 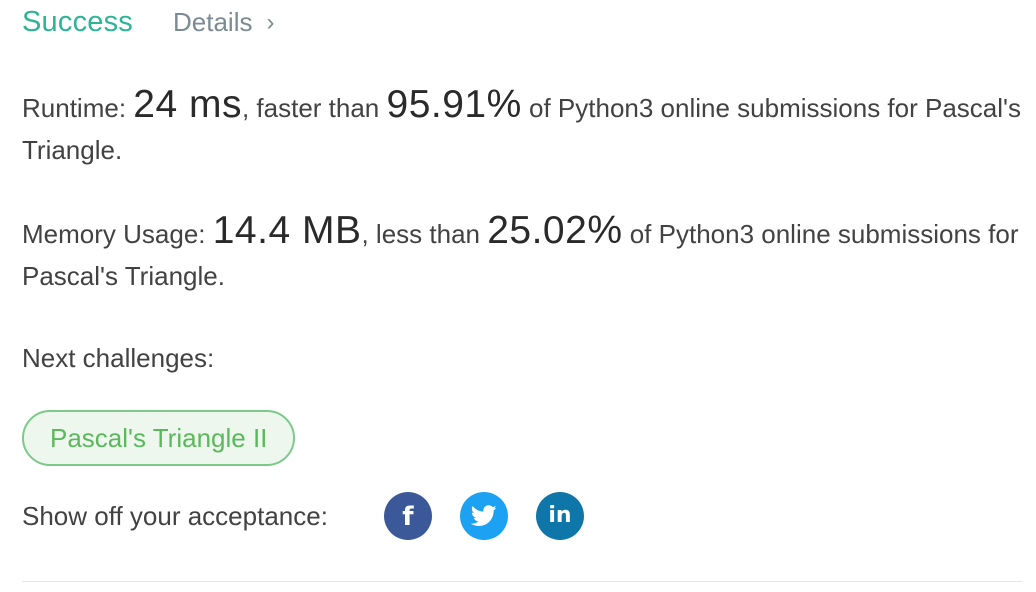 I want to click on memory-percentile: 25.02%, so click(x=555, y=230).